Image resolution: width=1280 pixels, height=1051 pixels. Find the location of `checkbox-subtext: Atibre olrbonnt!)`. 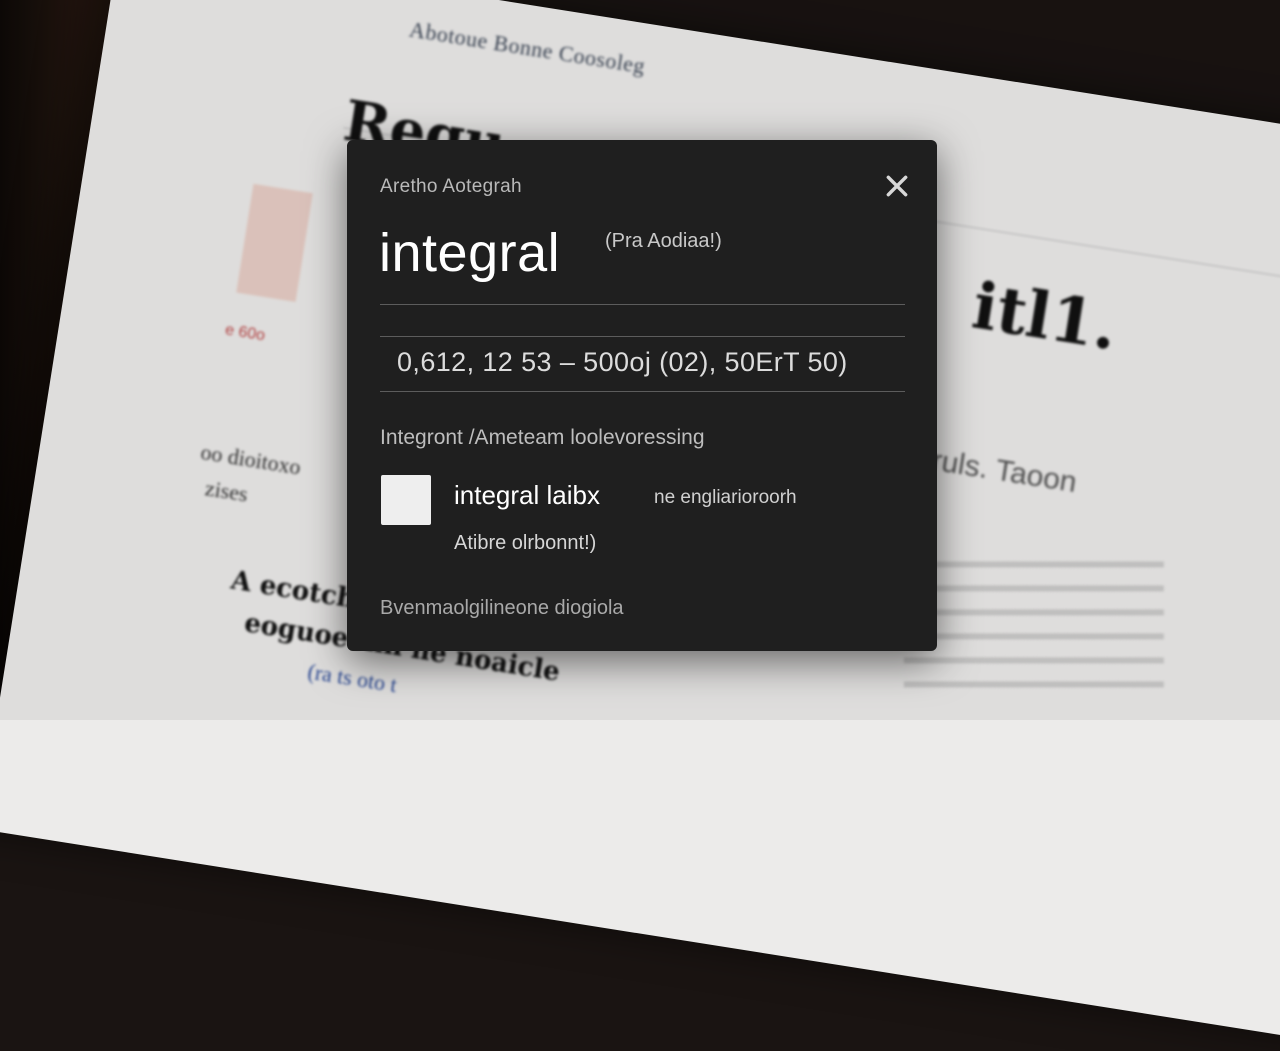

checkbox-subtext: Atibre olrbonnt!) is located at coordinates (525, 543).